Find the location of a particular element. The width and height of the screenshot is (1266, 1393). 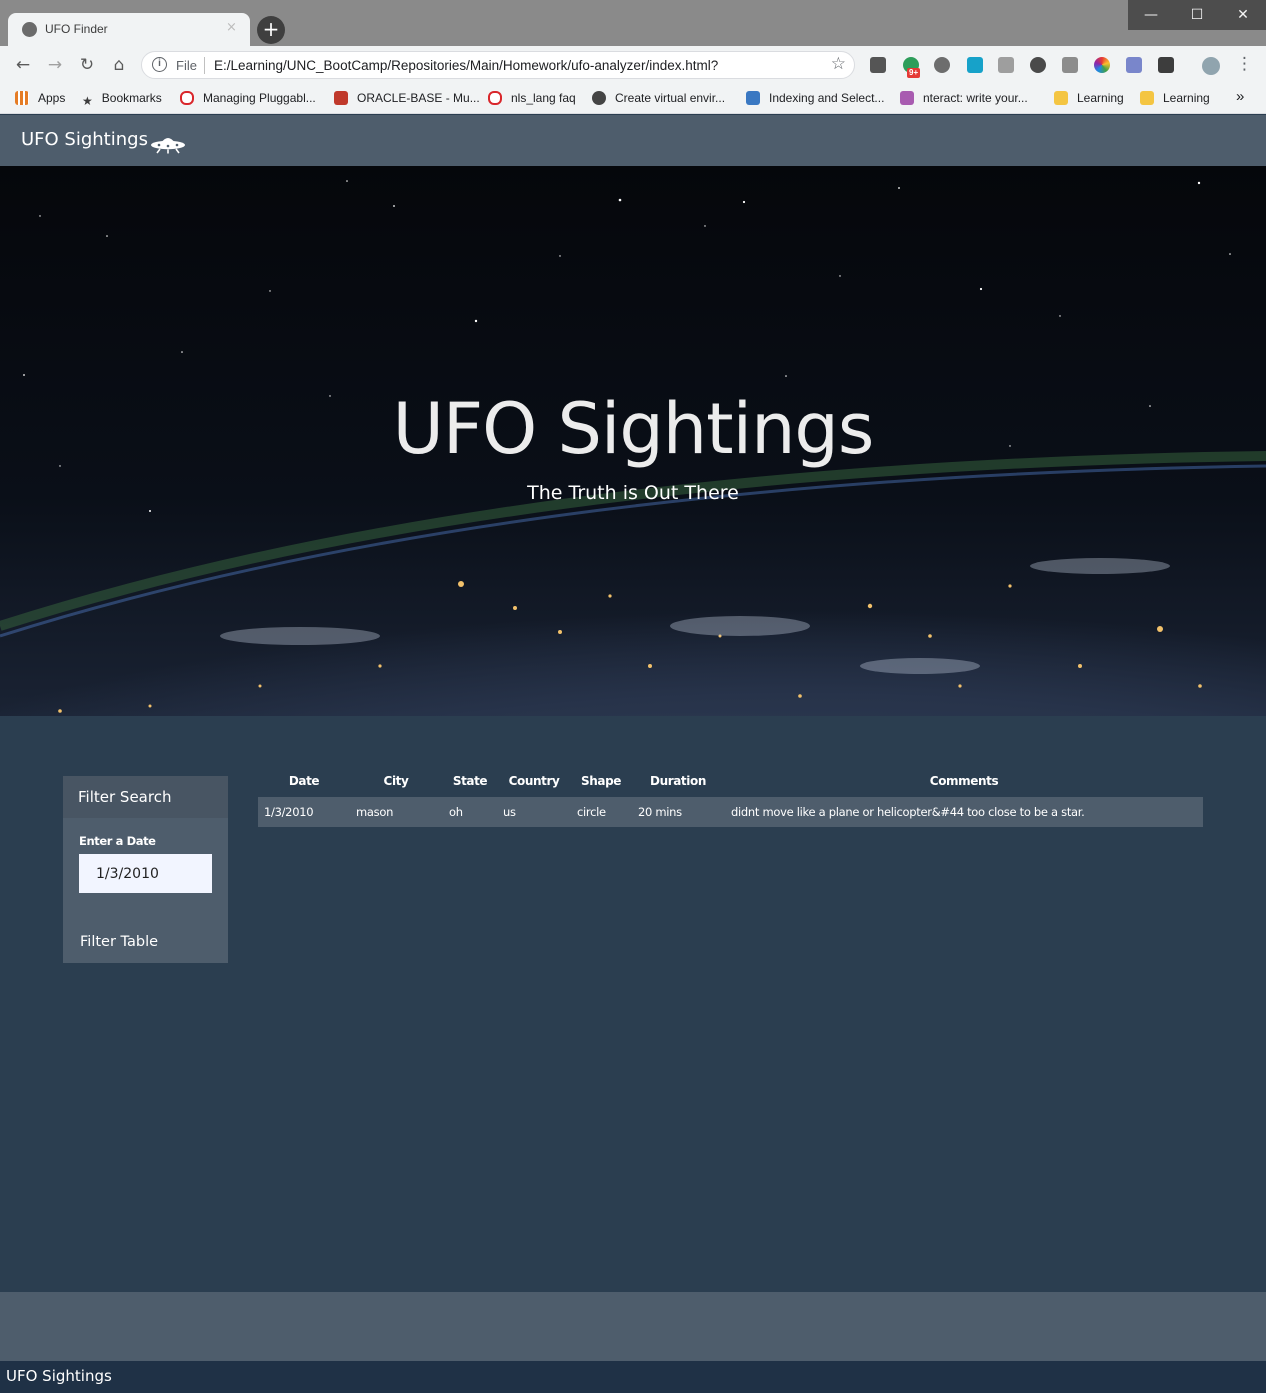

column-header-date: Date is located at coordinates (304, 781).